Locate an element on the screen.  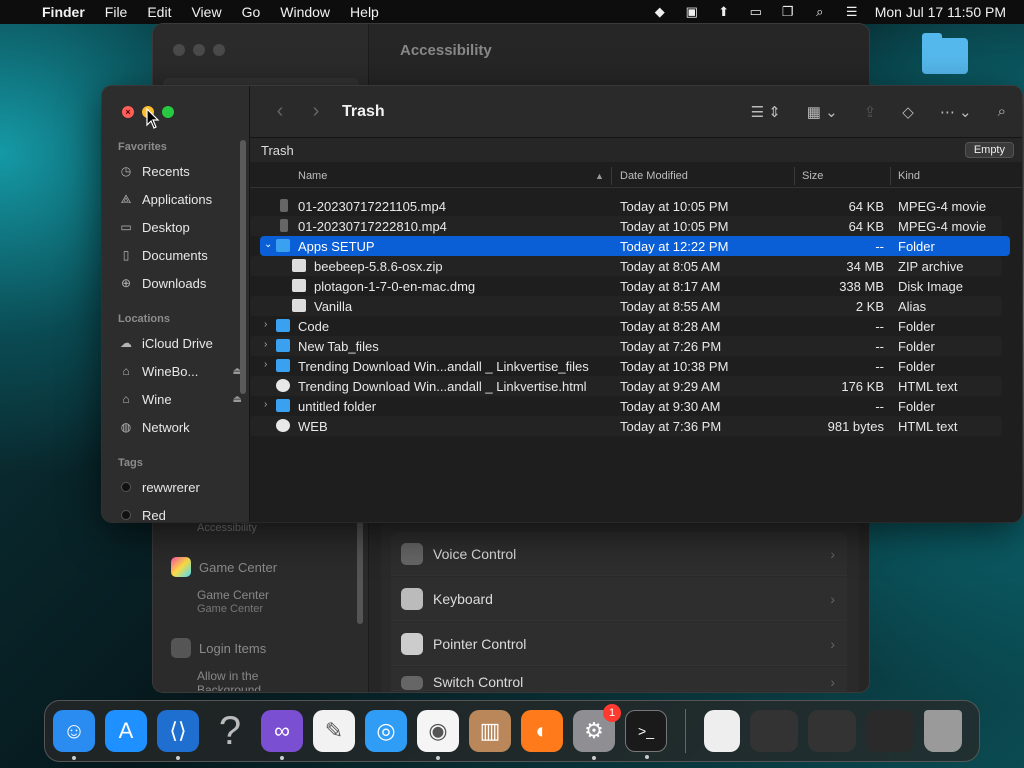
spotlight-search-icon: ⌕ is located at coordinates (820, 12).